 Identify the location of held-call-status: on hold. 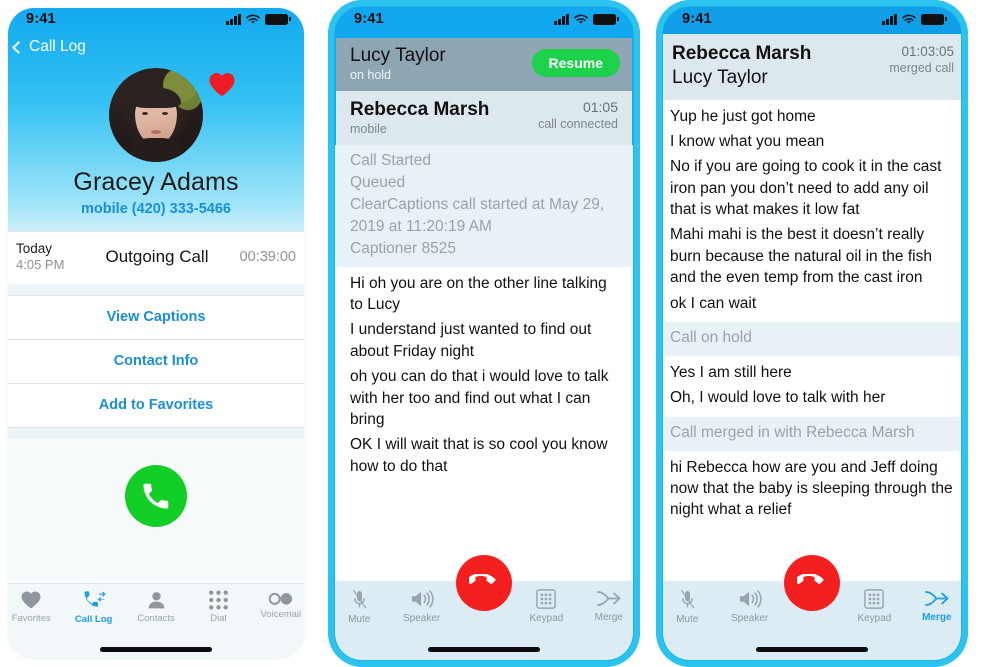
(371, 74).